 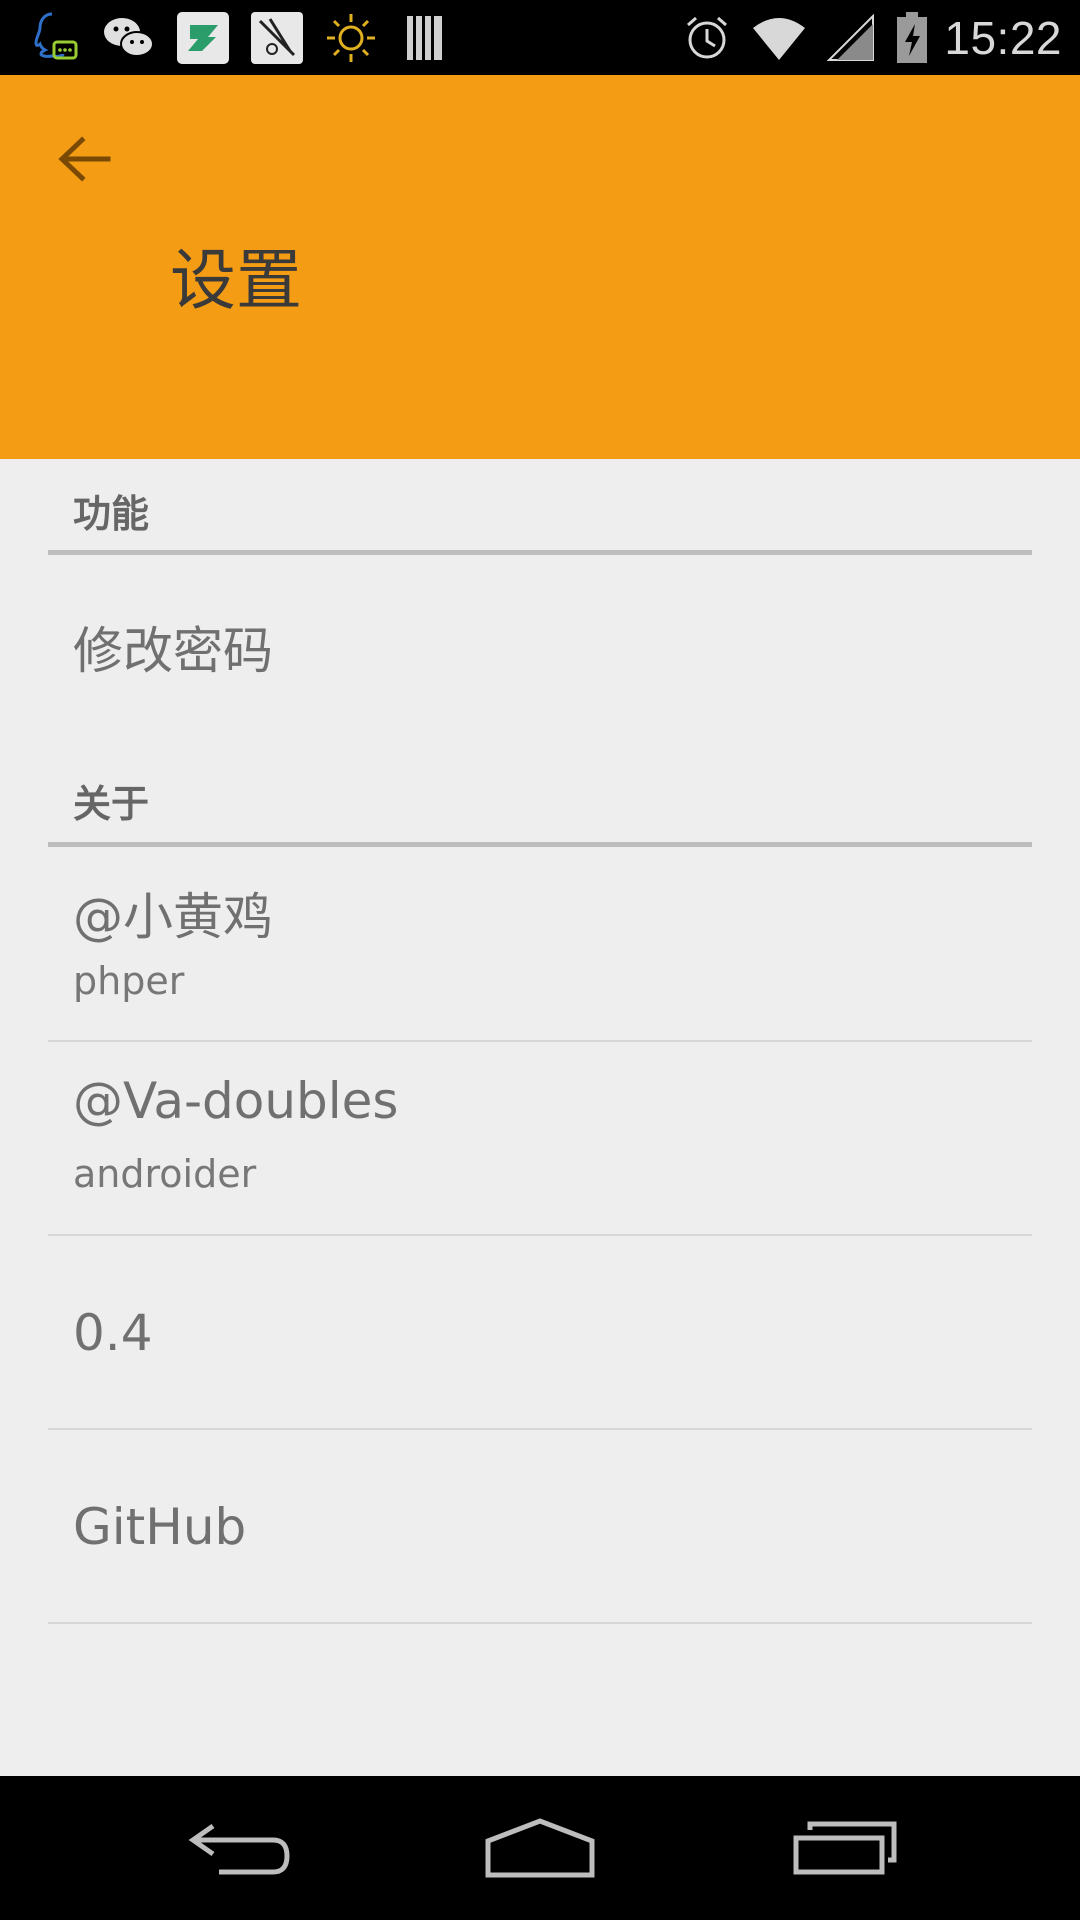 I want to click on category-header: 功能, so click(x=111, y=514).